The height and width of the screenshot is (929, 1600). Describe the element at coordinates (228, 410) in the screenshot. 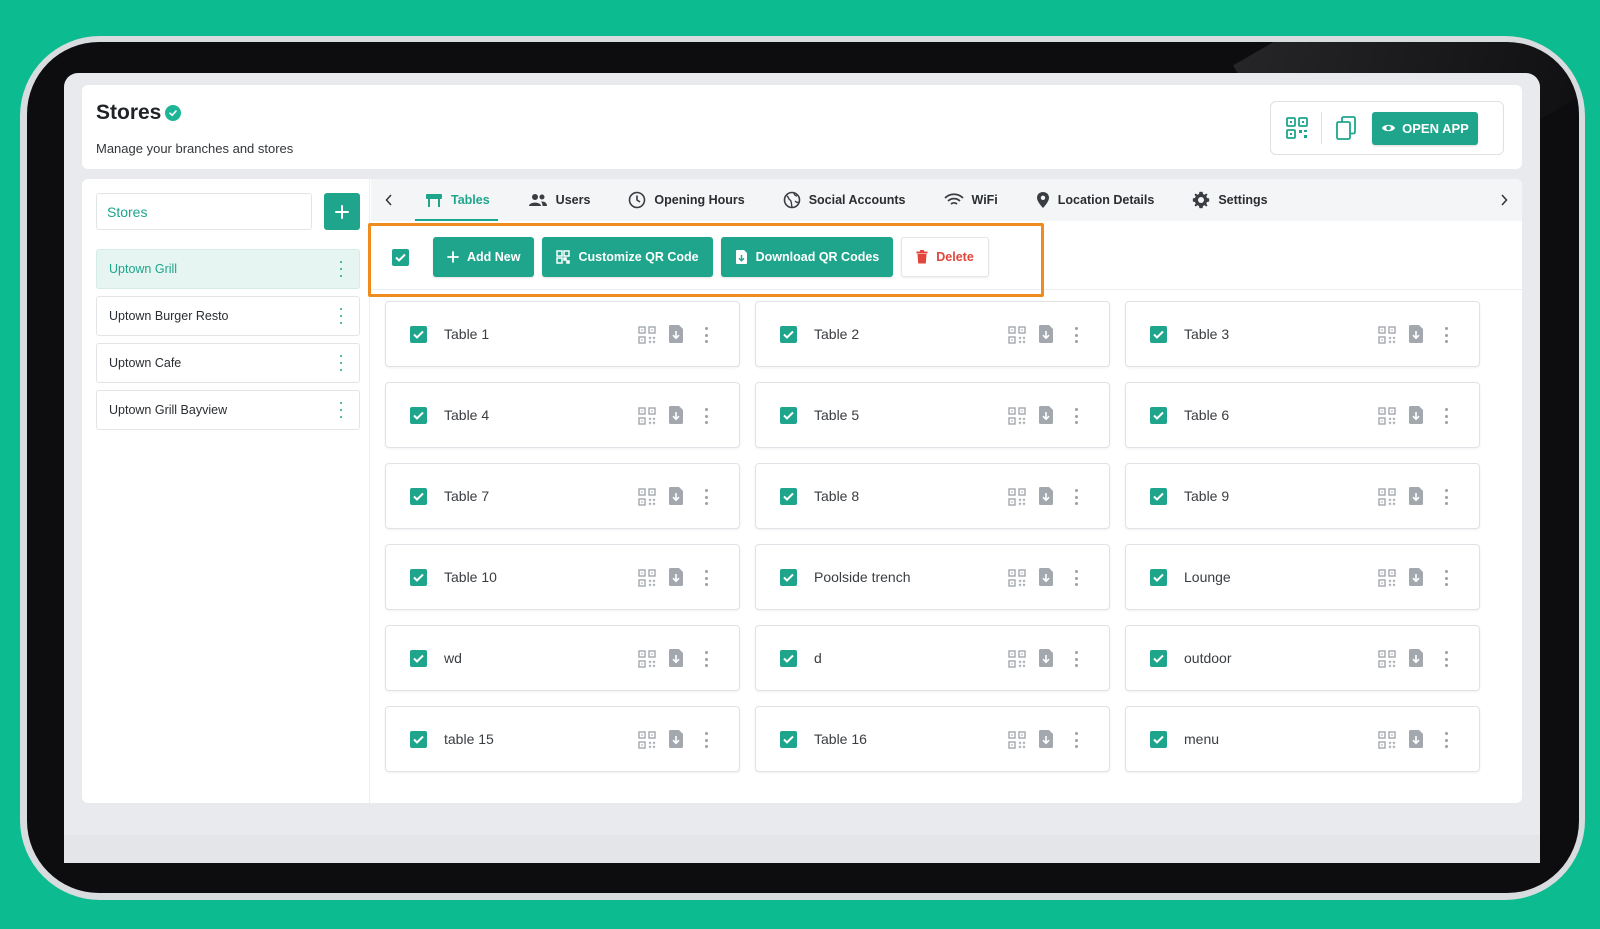

I see `store-item-uptown-grill-bayview: Uptown Grill Bayview` at that location.